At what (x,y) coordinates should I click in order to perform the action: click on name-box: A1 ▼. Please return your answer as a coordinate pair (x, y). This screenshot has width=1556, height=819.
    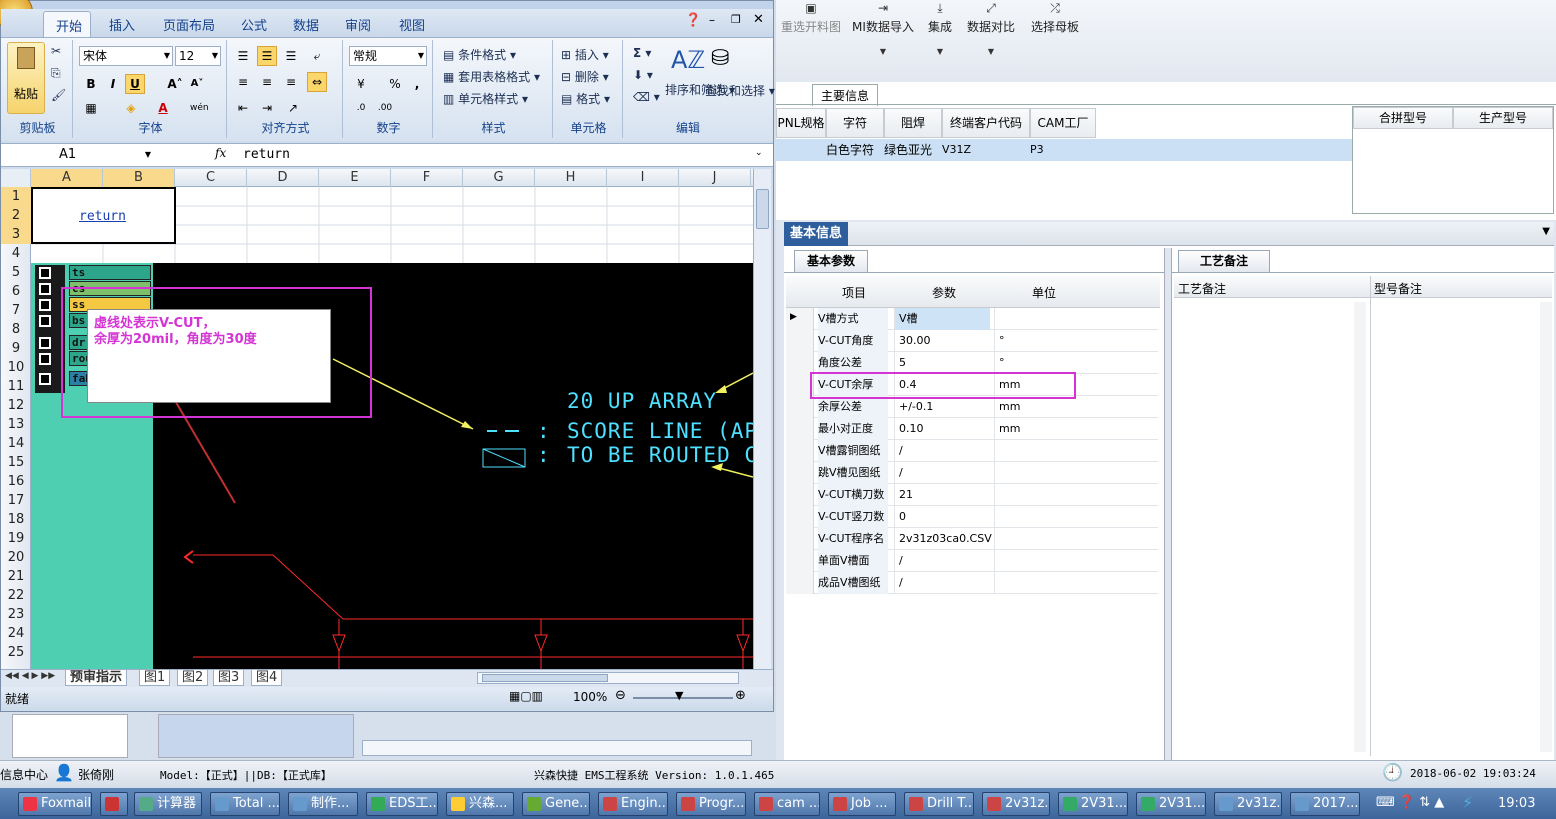
    Looking at the image, I should click on (78, 155).